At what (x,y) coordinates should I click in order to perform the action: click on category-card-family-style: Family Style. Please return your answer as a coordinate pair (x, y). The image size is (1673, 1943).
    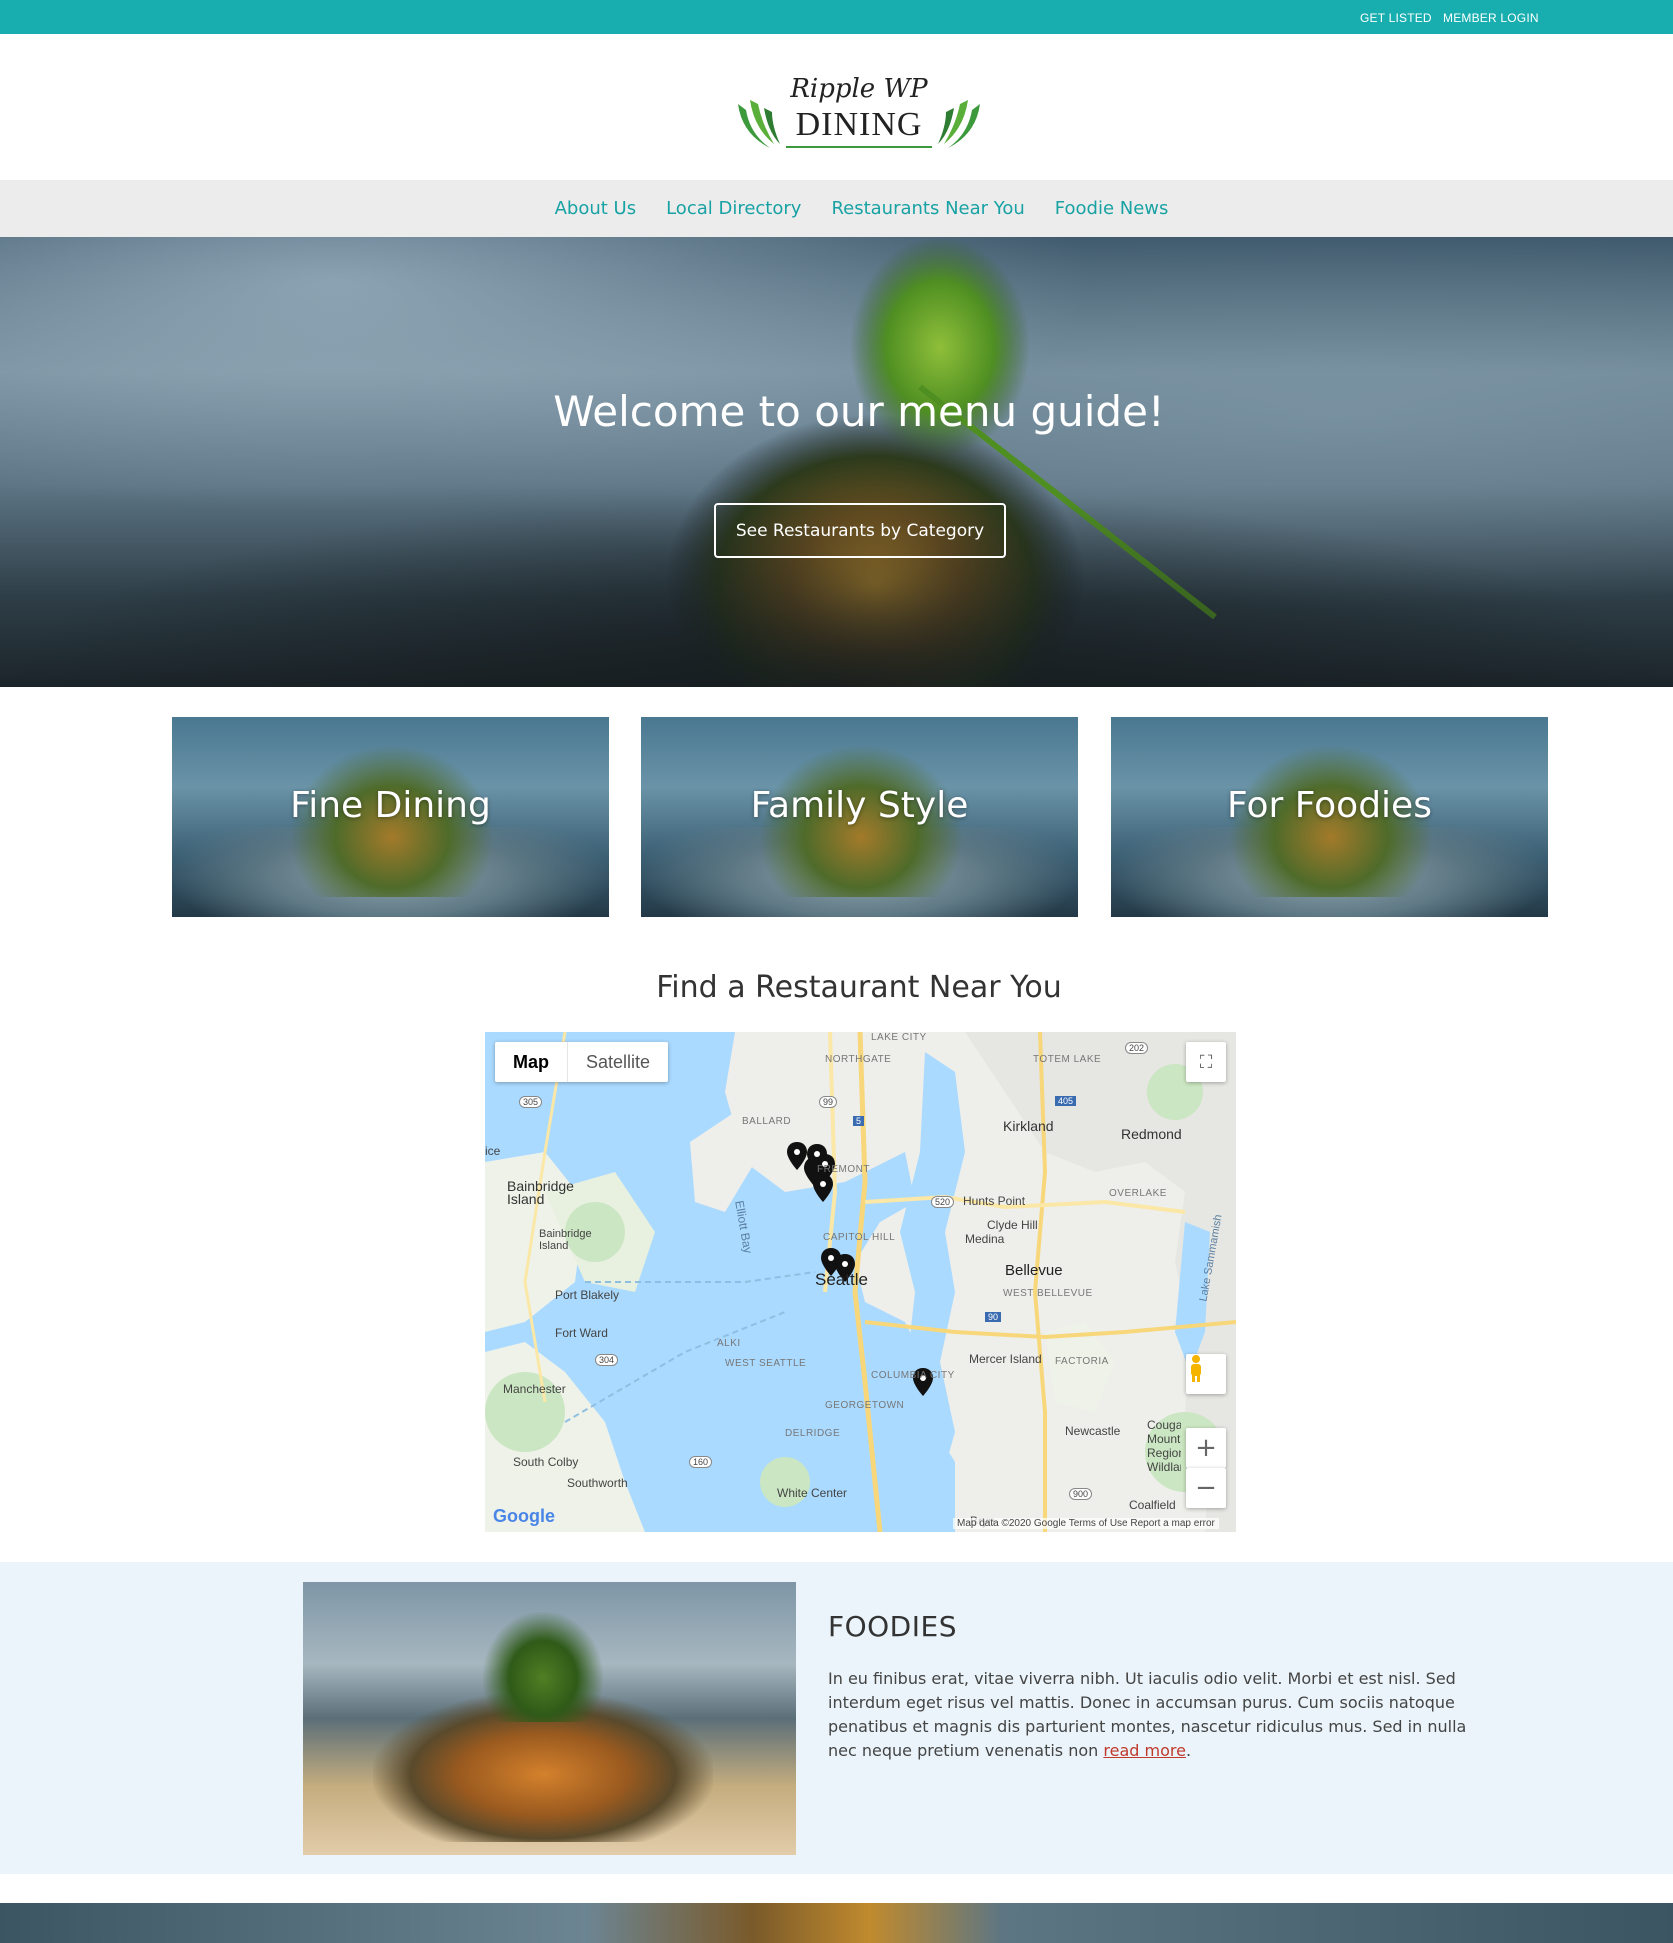
    Looking at the image, I should click on (859, 817).